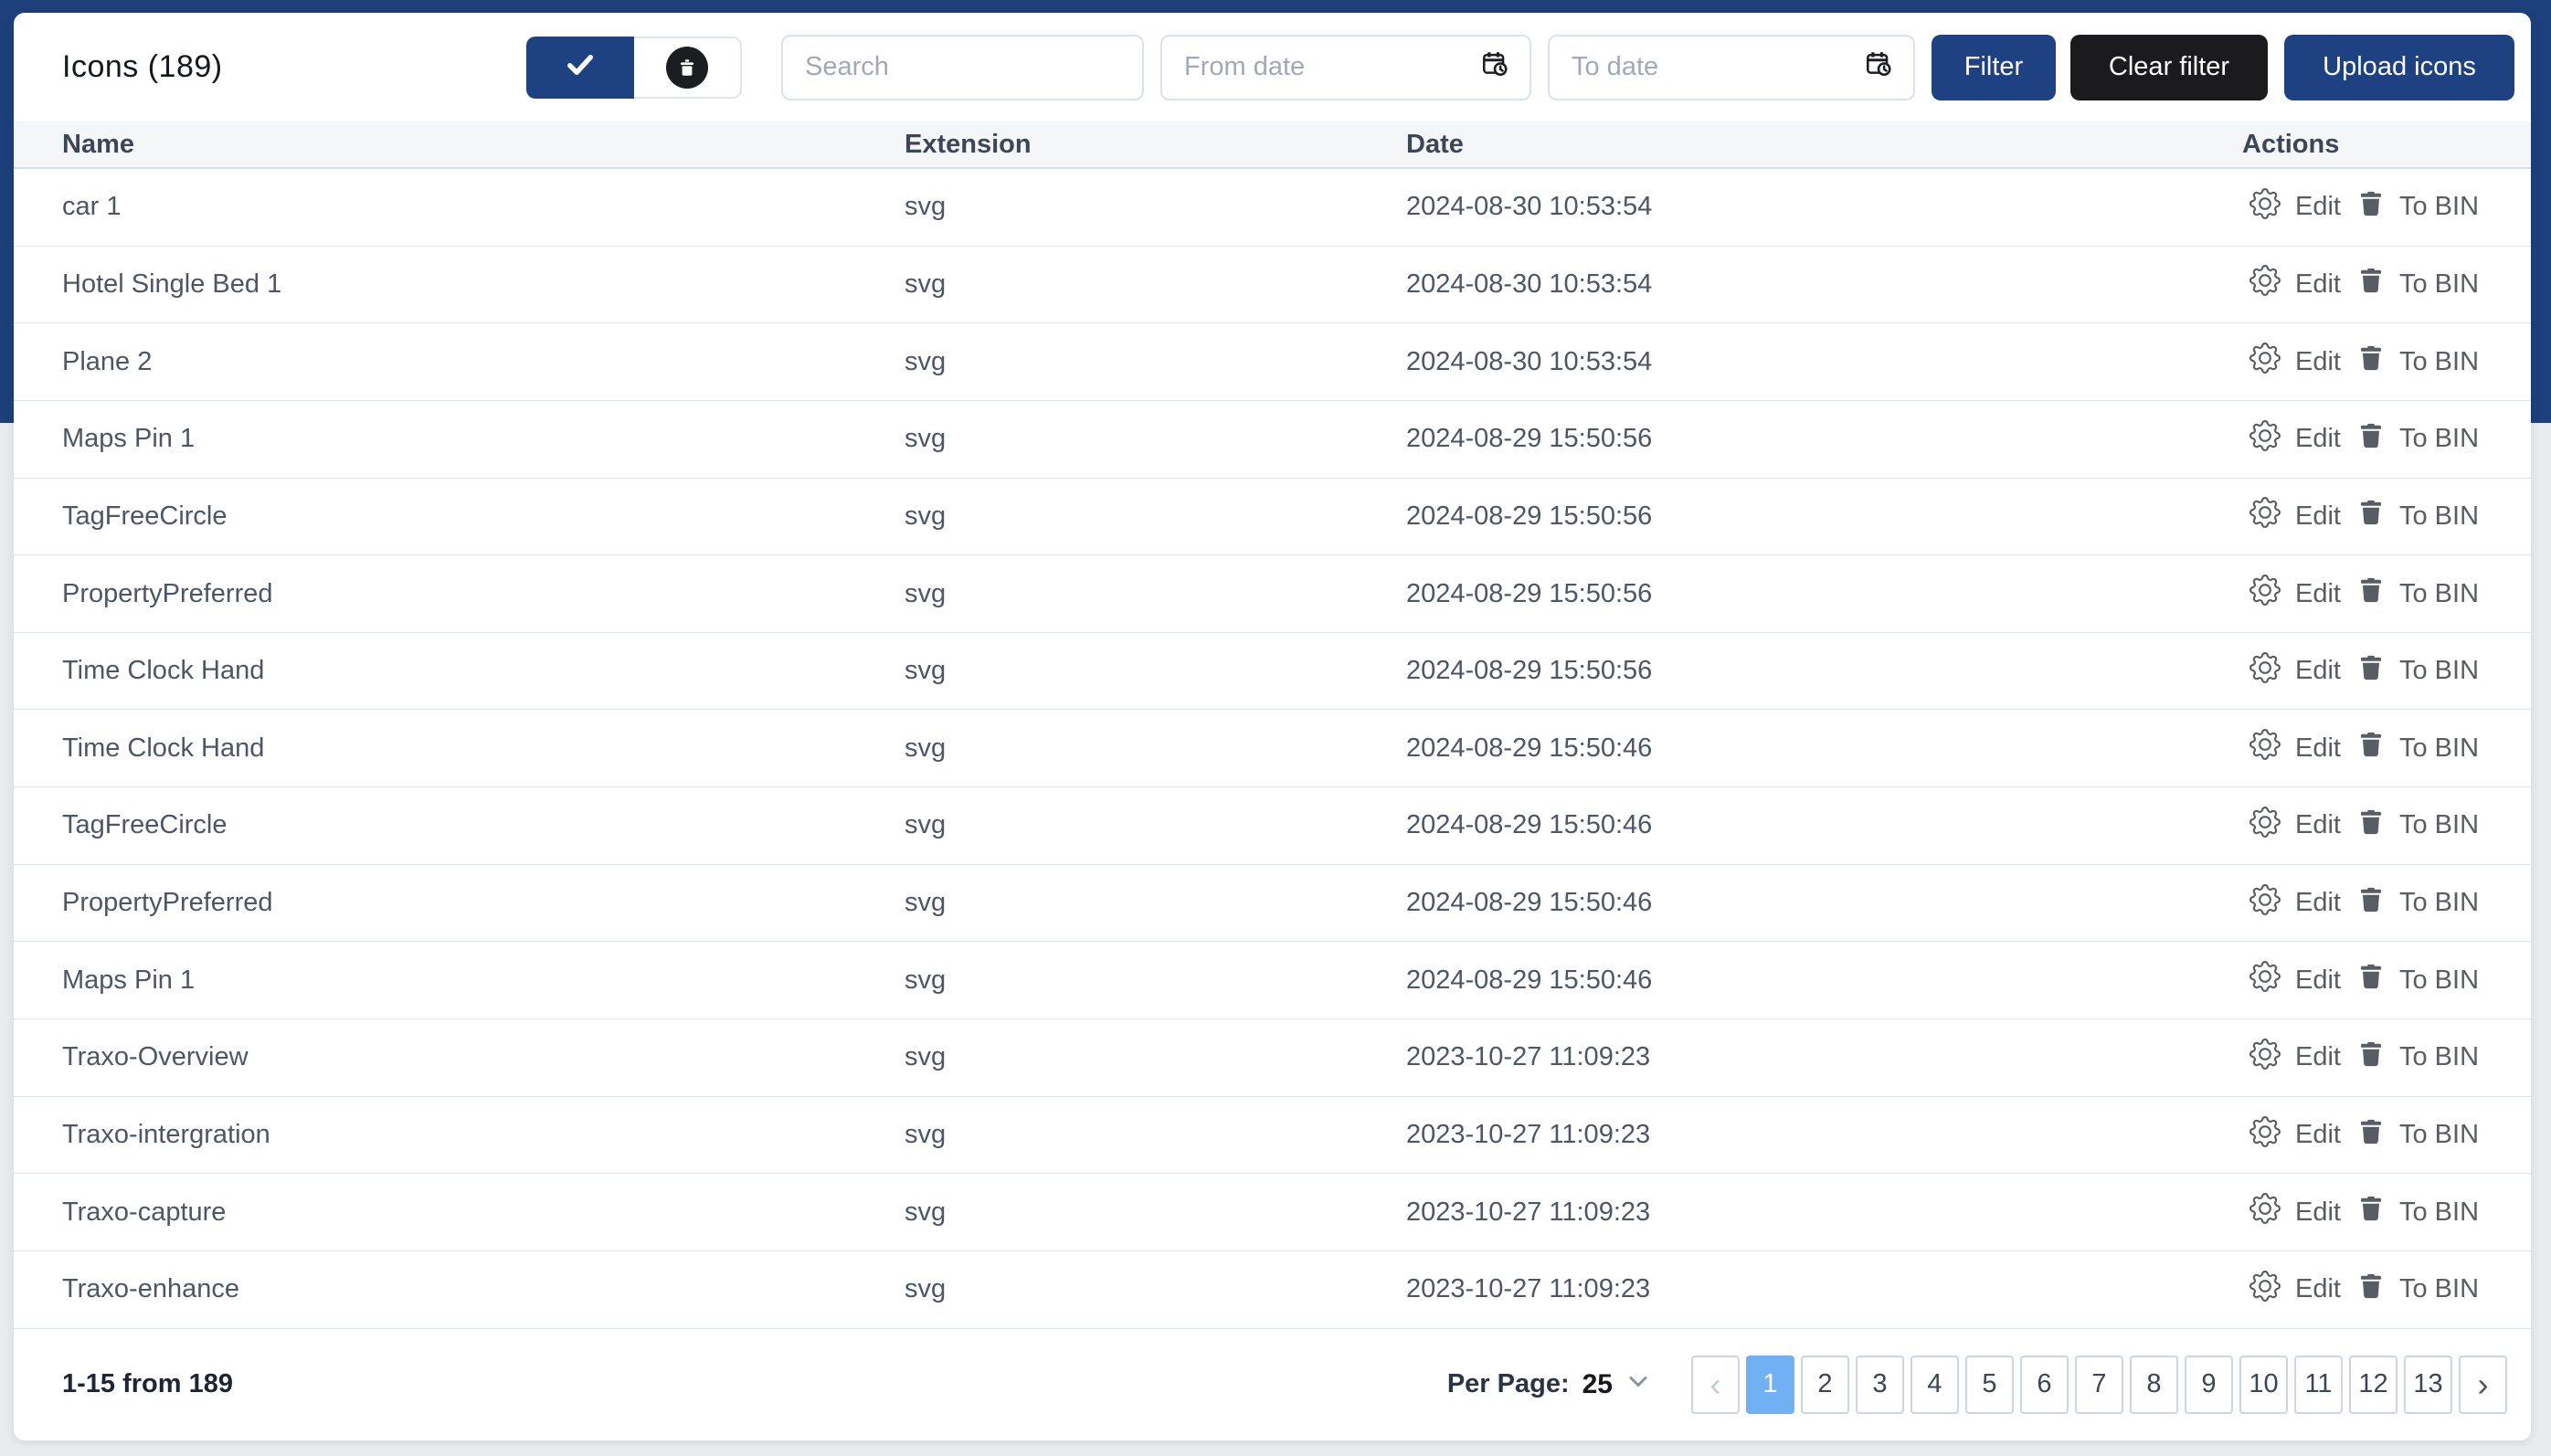 This screenshot has width=2551, height=1456. Describe the element at coordinates (150, 1289) in the screenshot. I see `row-name: Traxo-enhance` at that location.